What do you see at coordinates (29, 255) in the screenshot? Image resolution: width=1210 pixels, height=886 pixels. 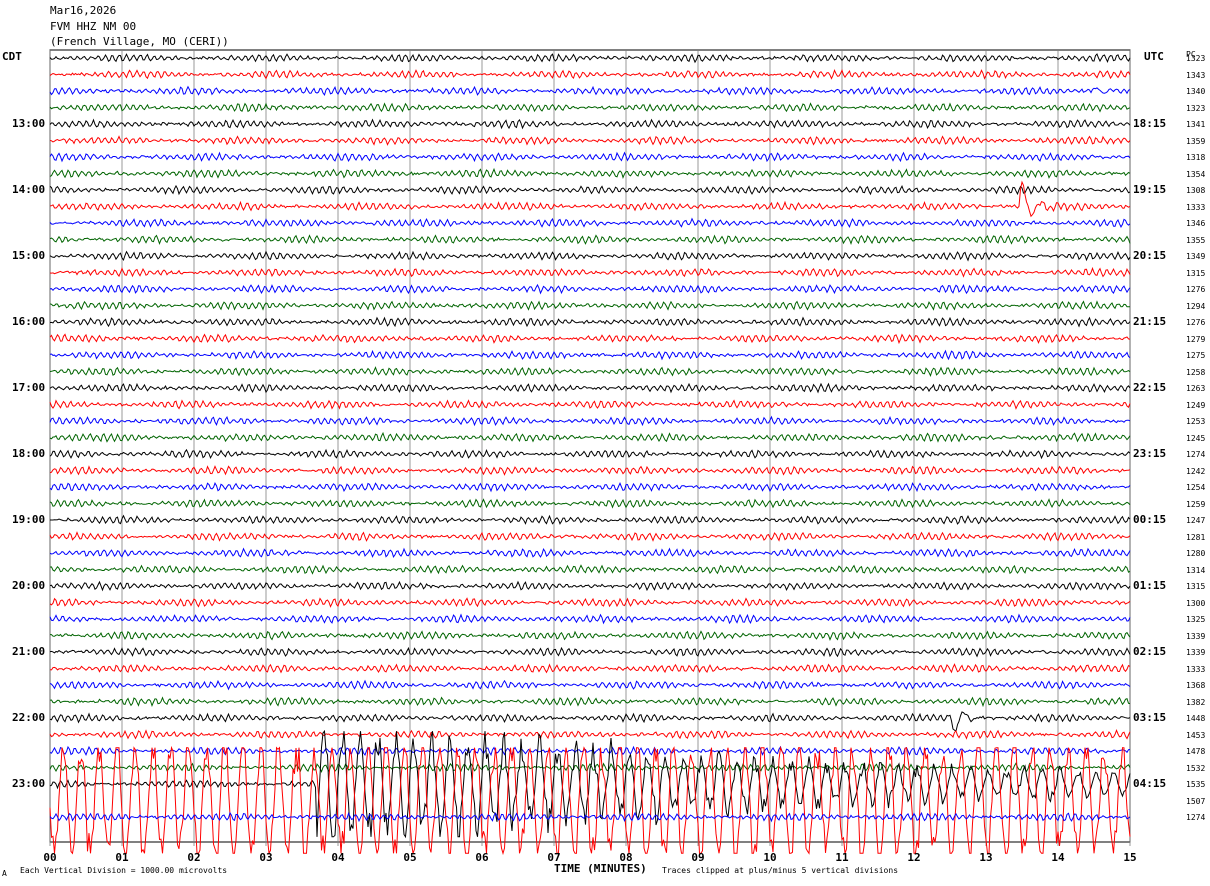 I see `cdt-hour-label: 15:00` at bounding box center [29, 255].